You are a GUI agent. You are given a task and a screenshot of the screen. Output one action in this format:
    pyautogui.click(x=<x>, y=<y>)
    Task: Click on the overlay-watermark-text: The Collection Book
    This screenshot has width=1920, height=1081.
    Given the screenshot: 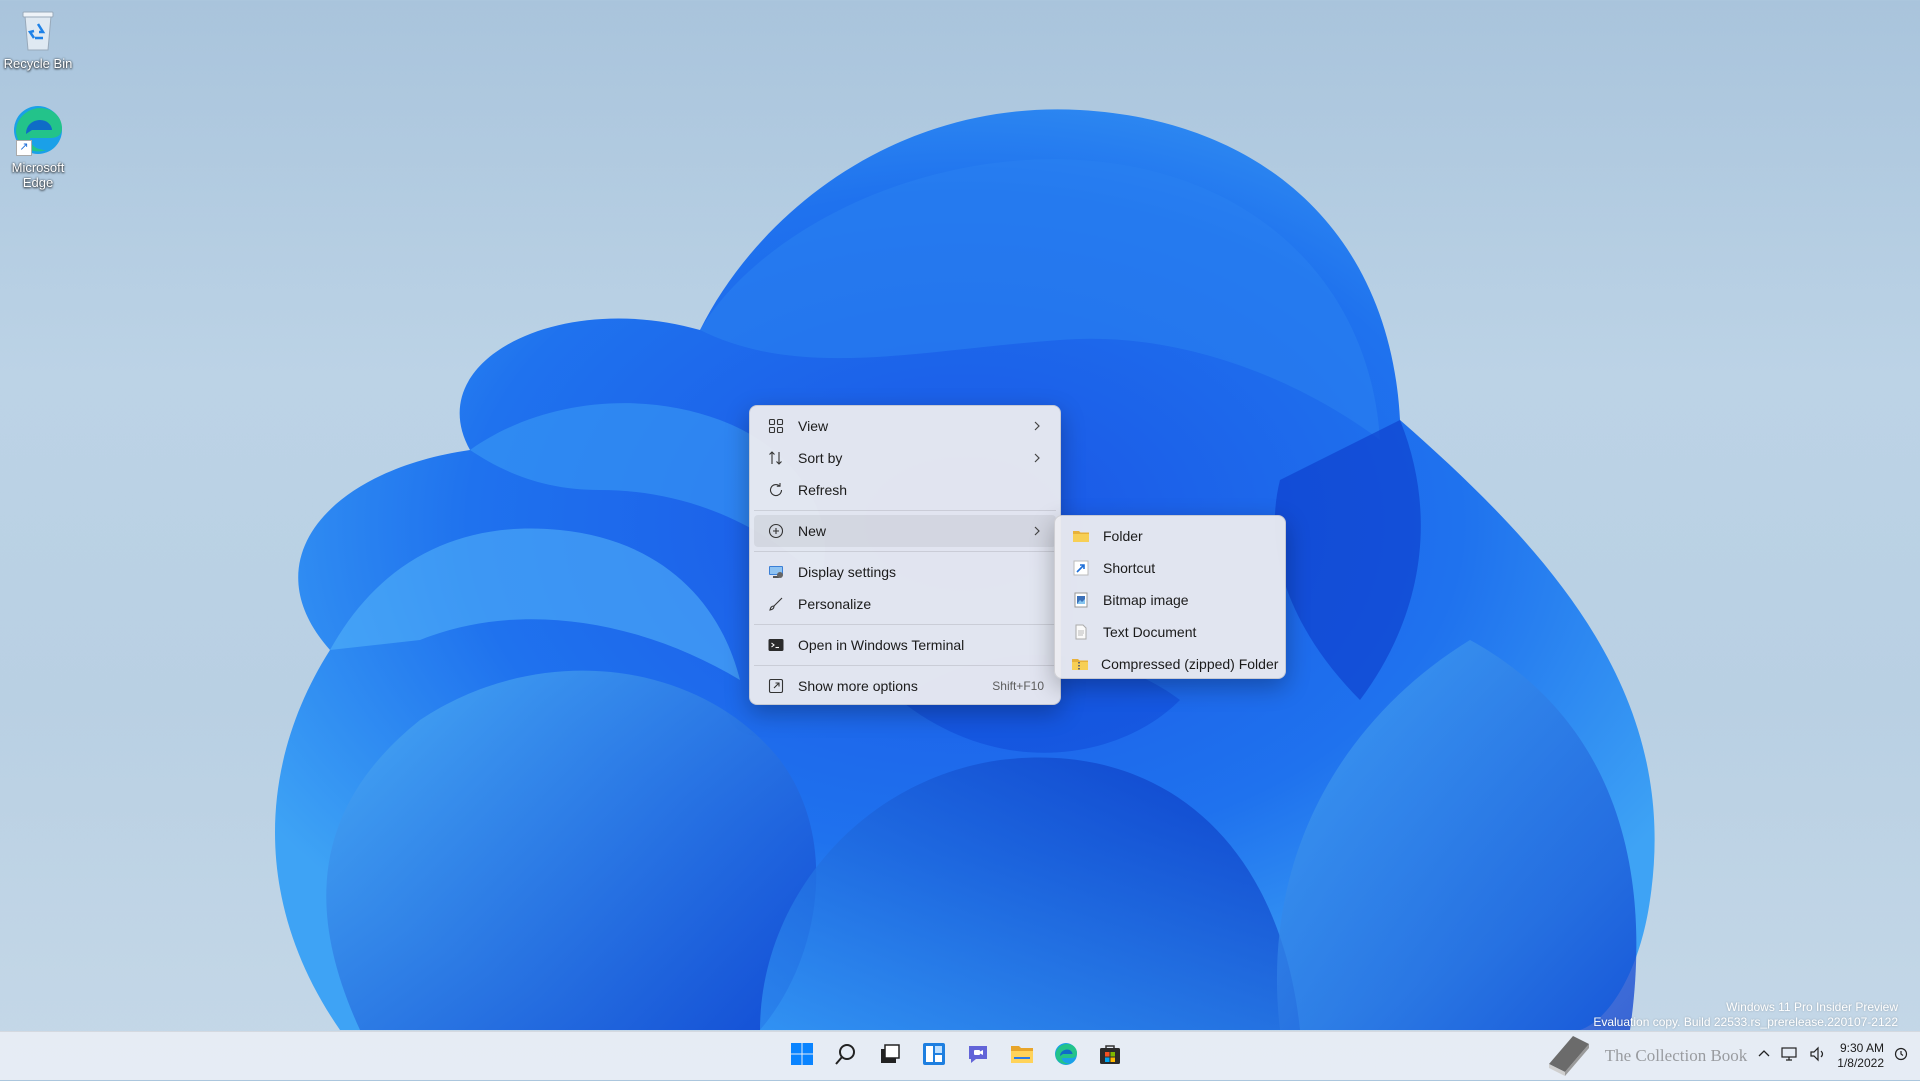 What is the action you would take?
    pyautogui.click(x=1676, y=1055)
    